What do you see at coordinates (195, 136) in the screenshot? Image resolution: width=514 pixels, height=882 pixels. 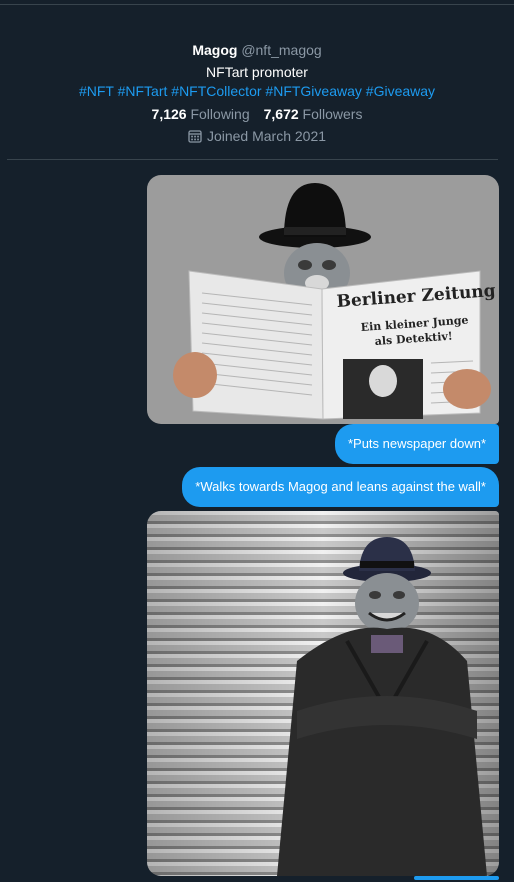 I see `calendar-icon` at bounding box center [195, 136].